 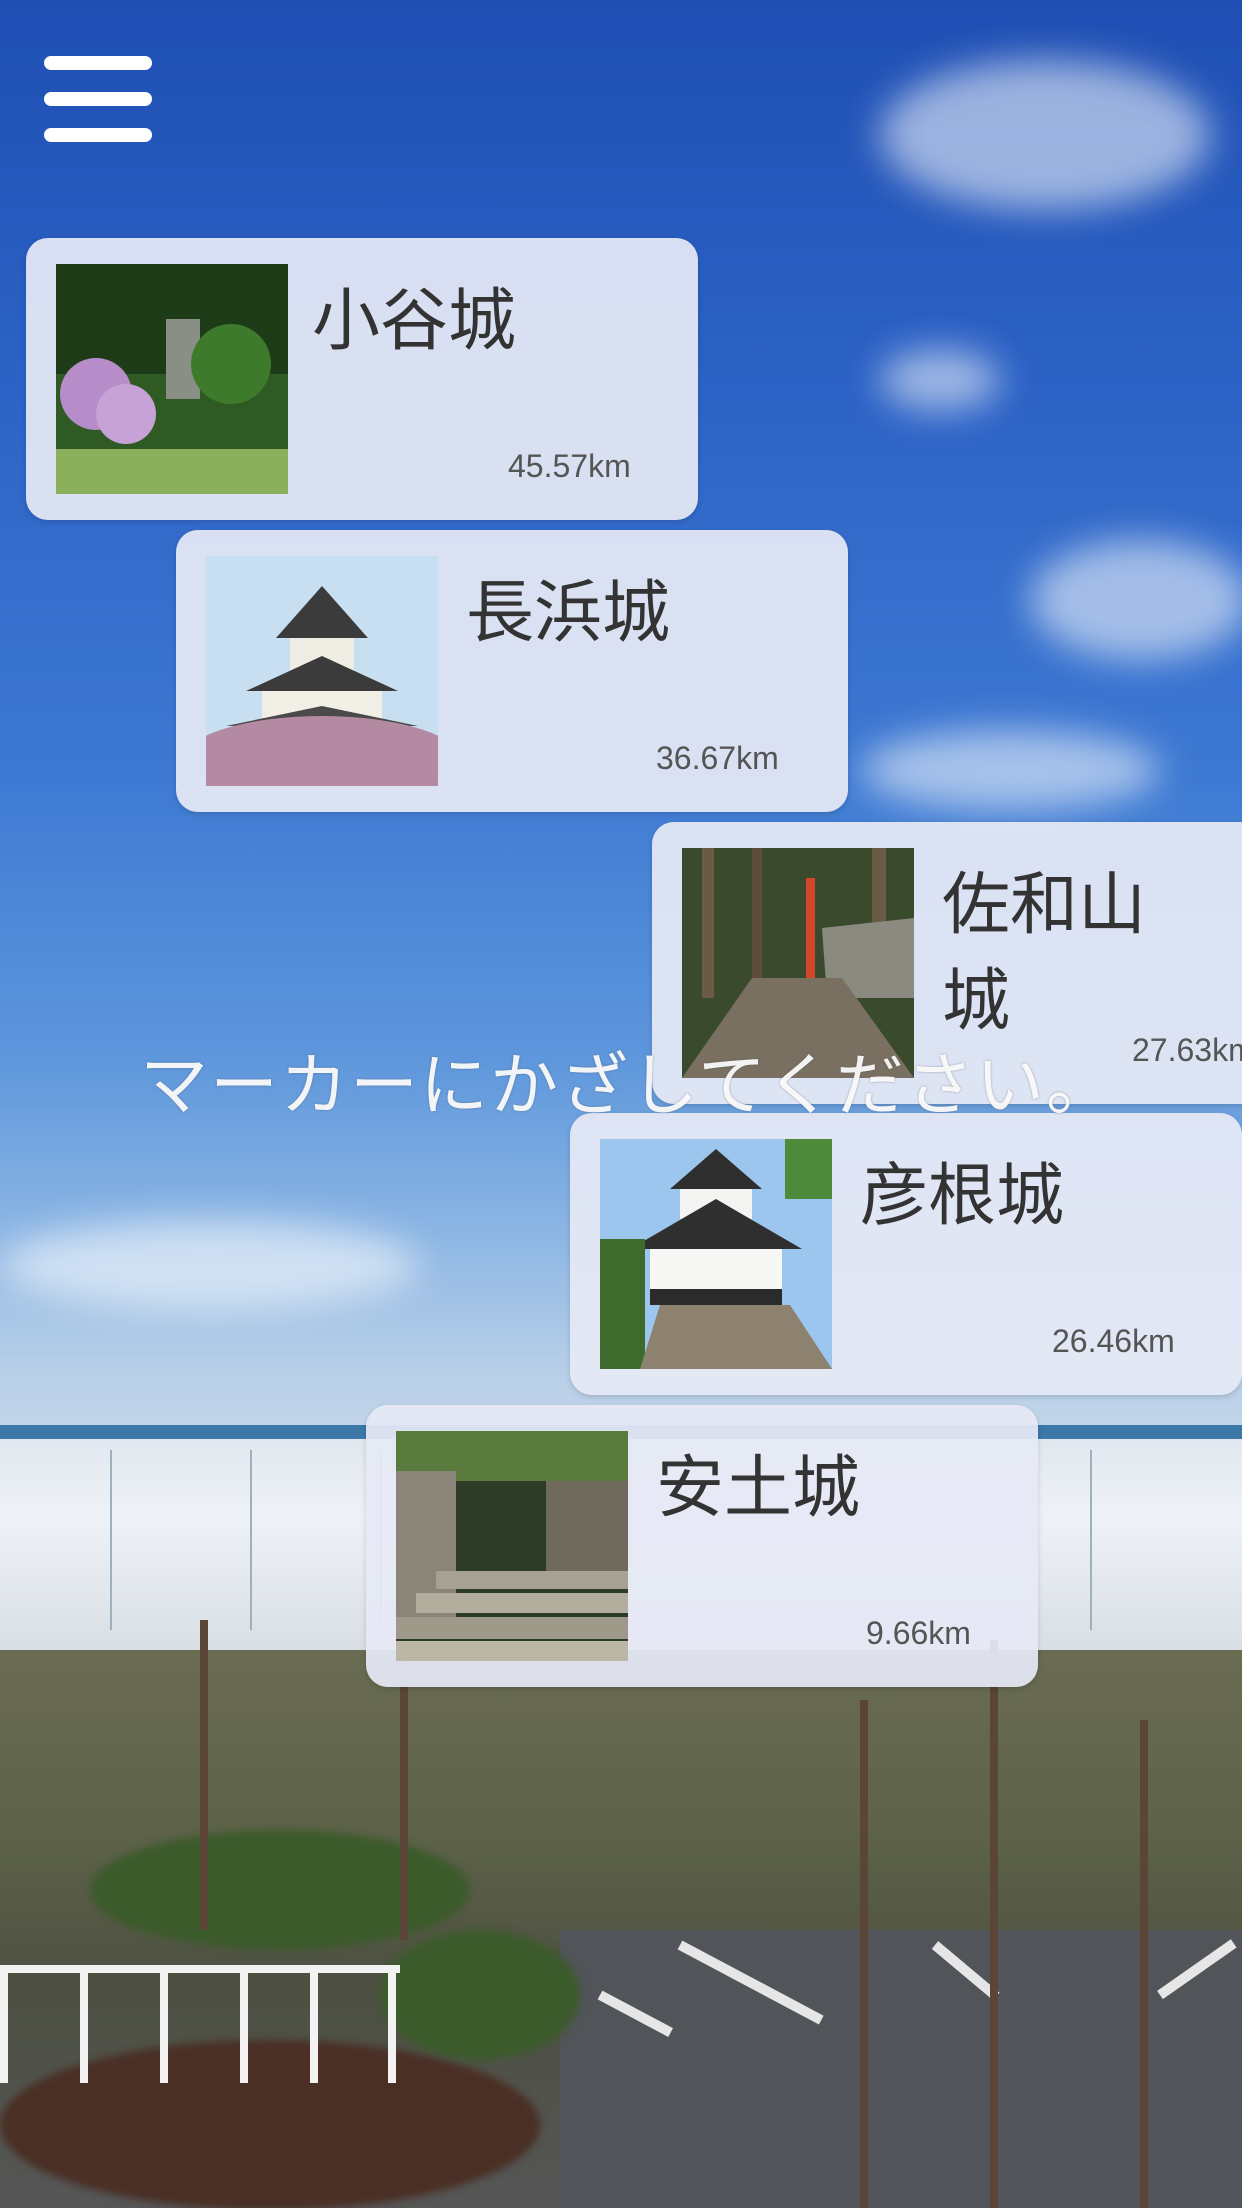 I want to click on scan-instruction: マーカーにかざしてください。, so click(x=628, y=1086).